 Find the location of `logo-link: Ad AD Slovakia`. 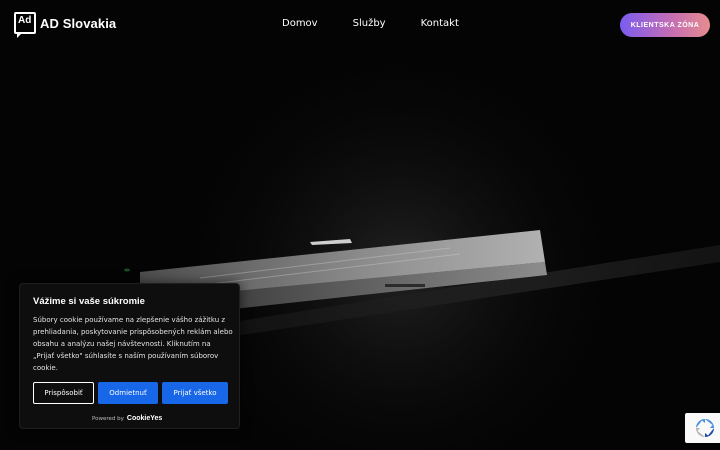

logo-link: Ad AD Slovakia is located at coordinates (65, 25).